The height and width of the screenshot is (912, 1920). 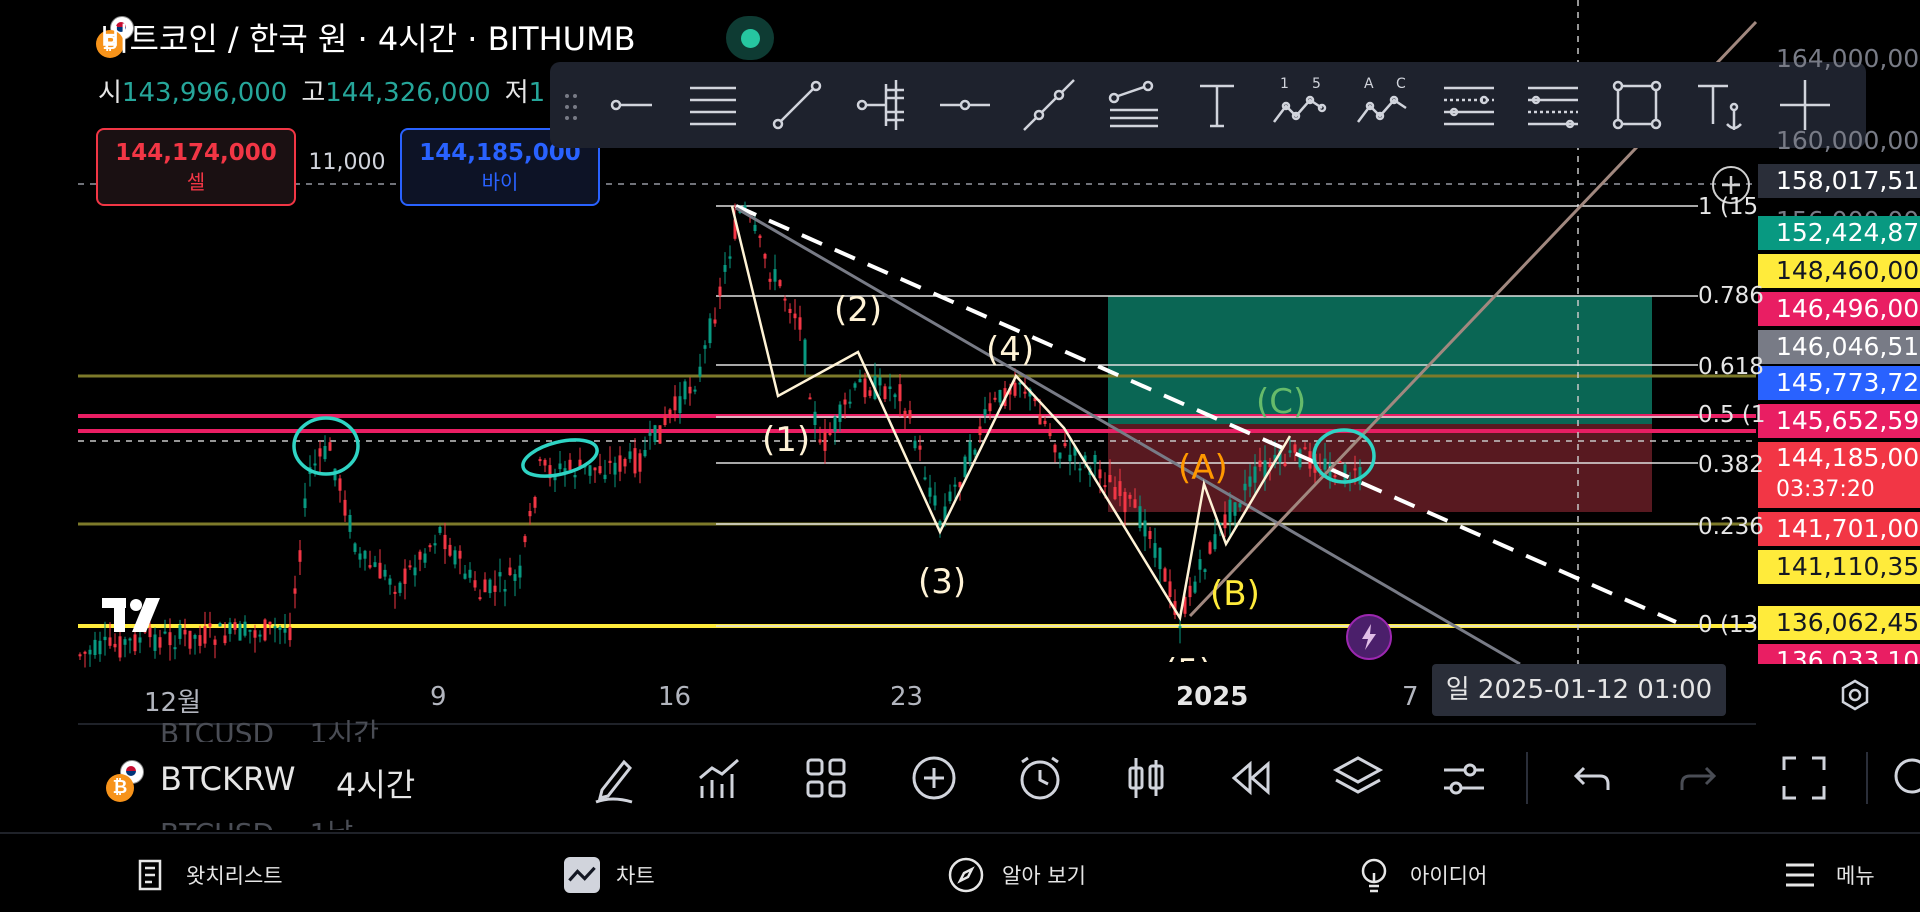 What do you see at coordinates (1358, 778) in the screenshot?
I see `layers-icon` at bounding box center [1358, 778].